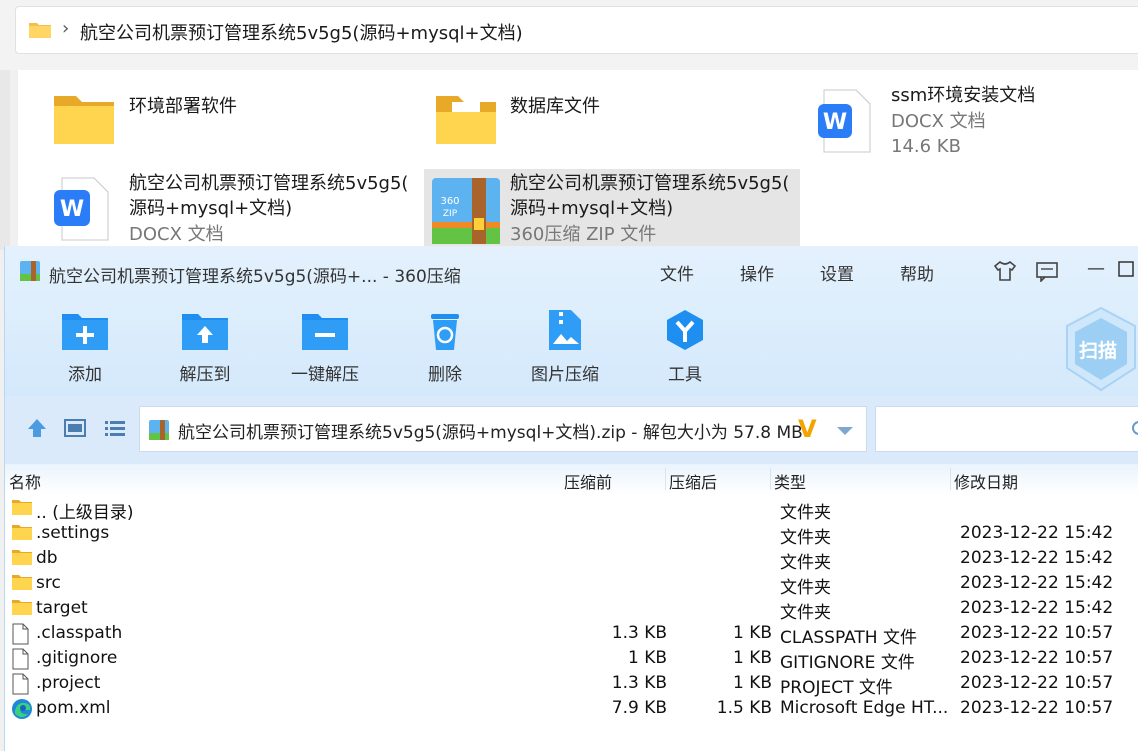  What do you see at coordinates (48, 583) in the screenshot?
I see `file-name: src` at bounding box center [48, 583].